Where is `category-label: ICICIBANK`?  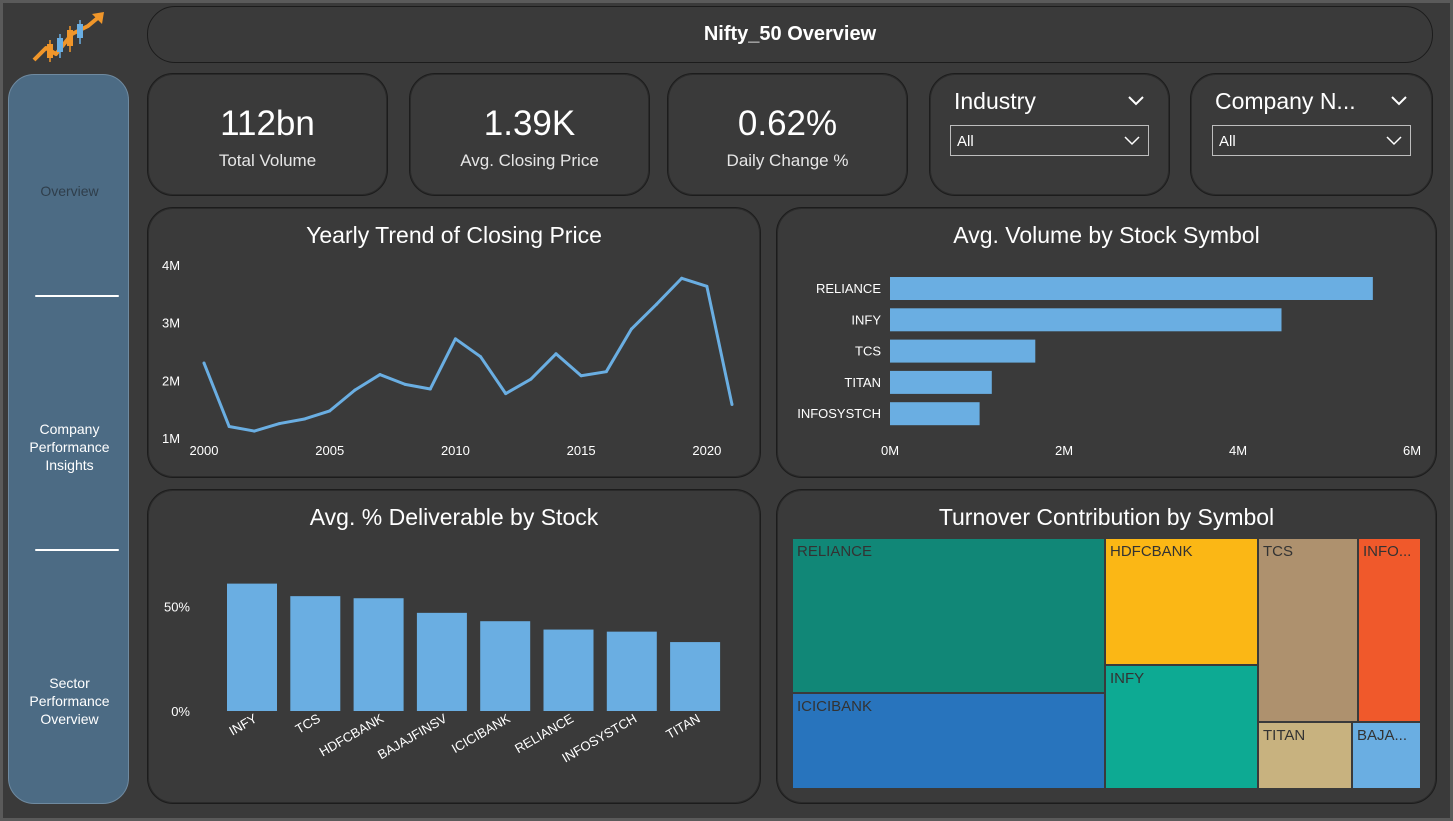
category-label: ICICIBANK is located at coordinates (481, 733).